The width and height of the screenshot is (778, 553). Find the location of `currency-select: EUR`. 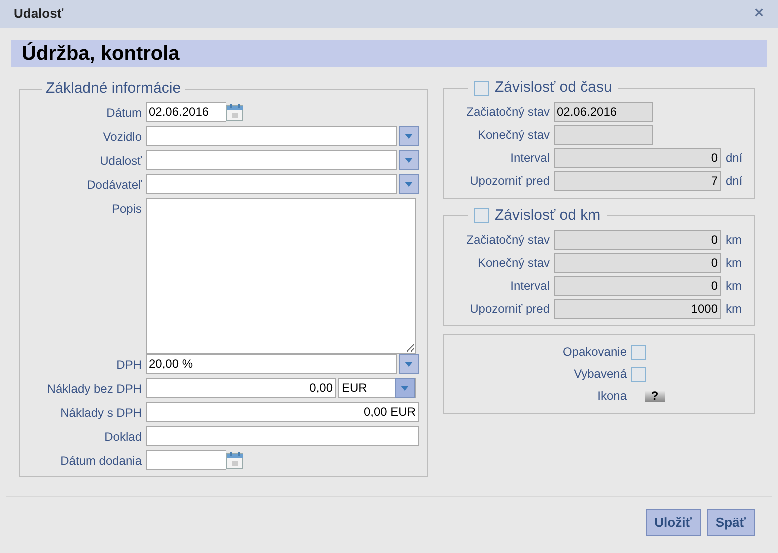

currency-select: EUR is located at coordinates (377, 388).